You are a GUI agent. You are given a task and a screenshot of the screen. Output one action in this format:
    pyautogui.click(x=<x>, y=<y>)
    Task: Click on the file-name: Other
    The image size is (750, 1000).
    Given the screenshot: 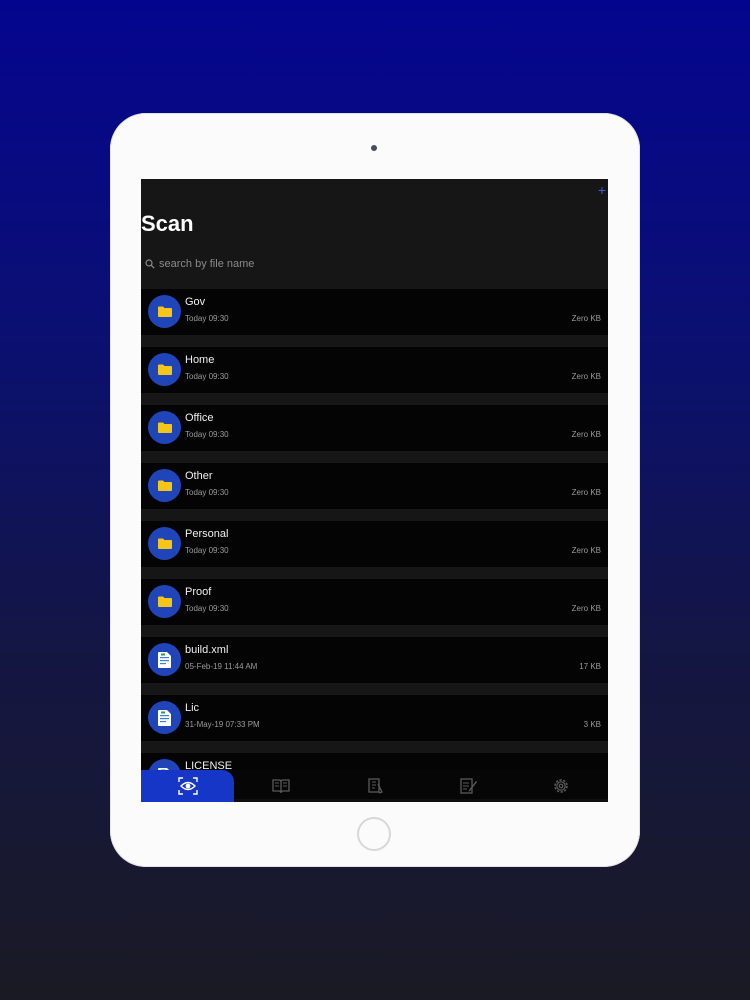 What is the action you would take?
    pyautogui.click(x=199, y=476)
    